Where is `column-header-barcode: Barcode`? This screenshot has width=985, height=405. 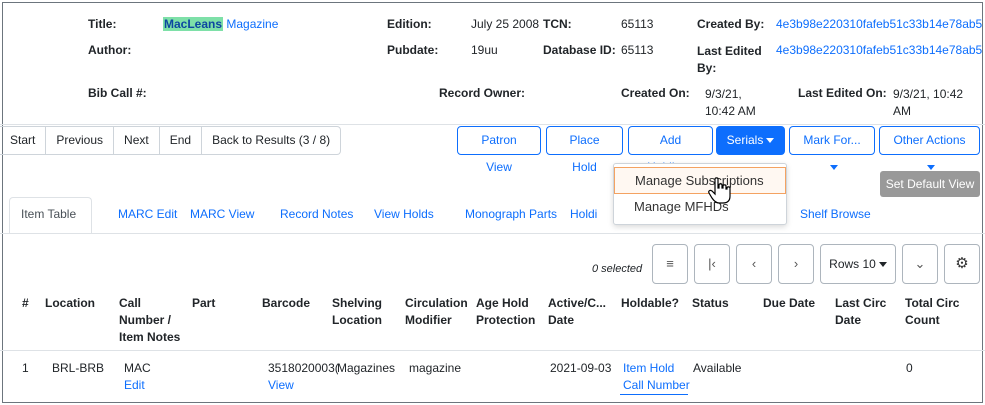 column-header-barcode: Barcode is located at coordinates (286, 303).